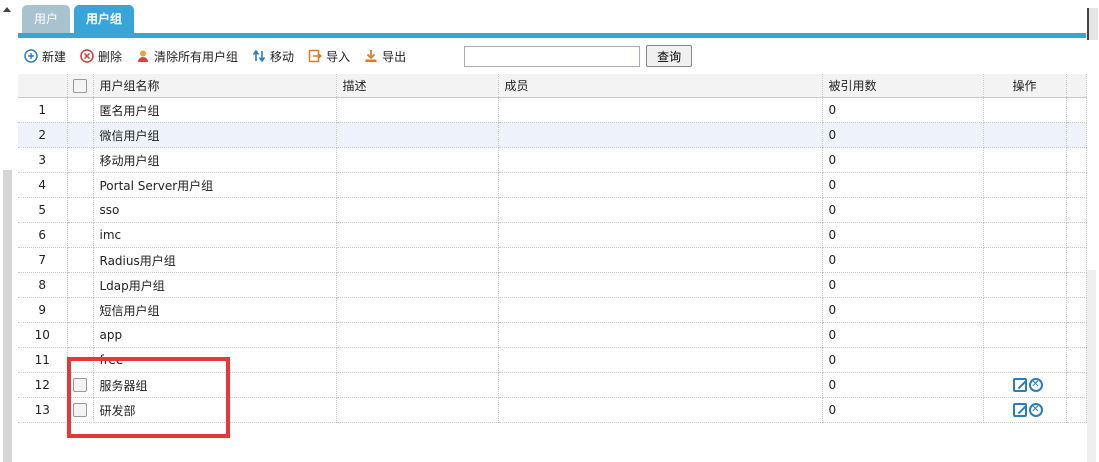  I want to click on tab-users: 用户, so click(46, 19).